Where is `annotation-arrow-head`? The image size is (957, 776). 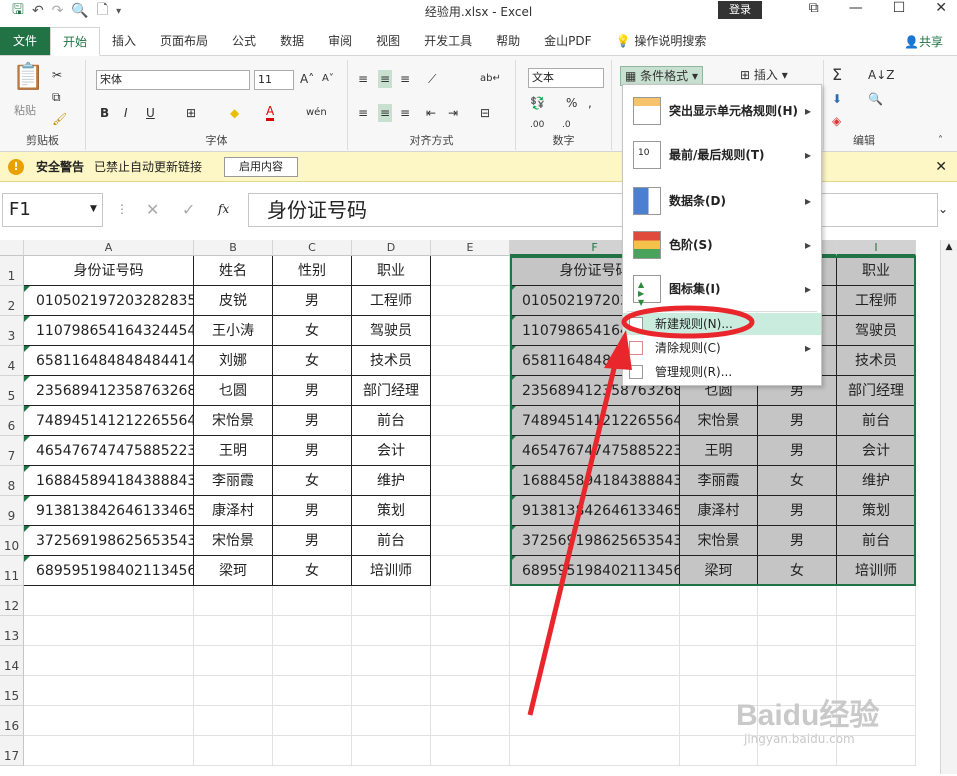
annotation-arrow-head is located at coordinates (618, 350).